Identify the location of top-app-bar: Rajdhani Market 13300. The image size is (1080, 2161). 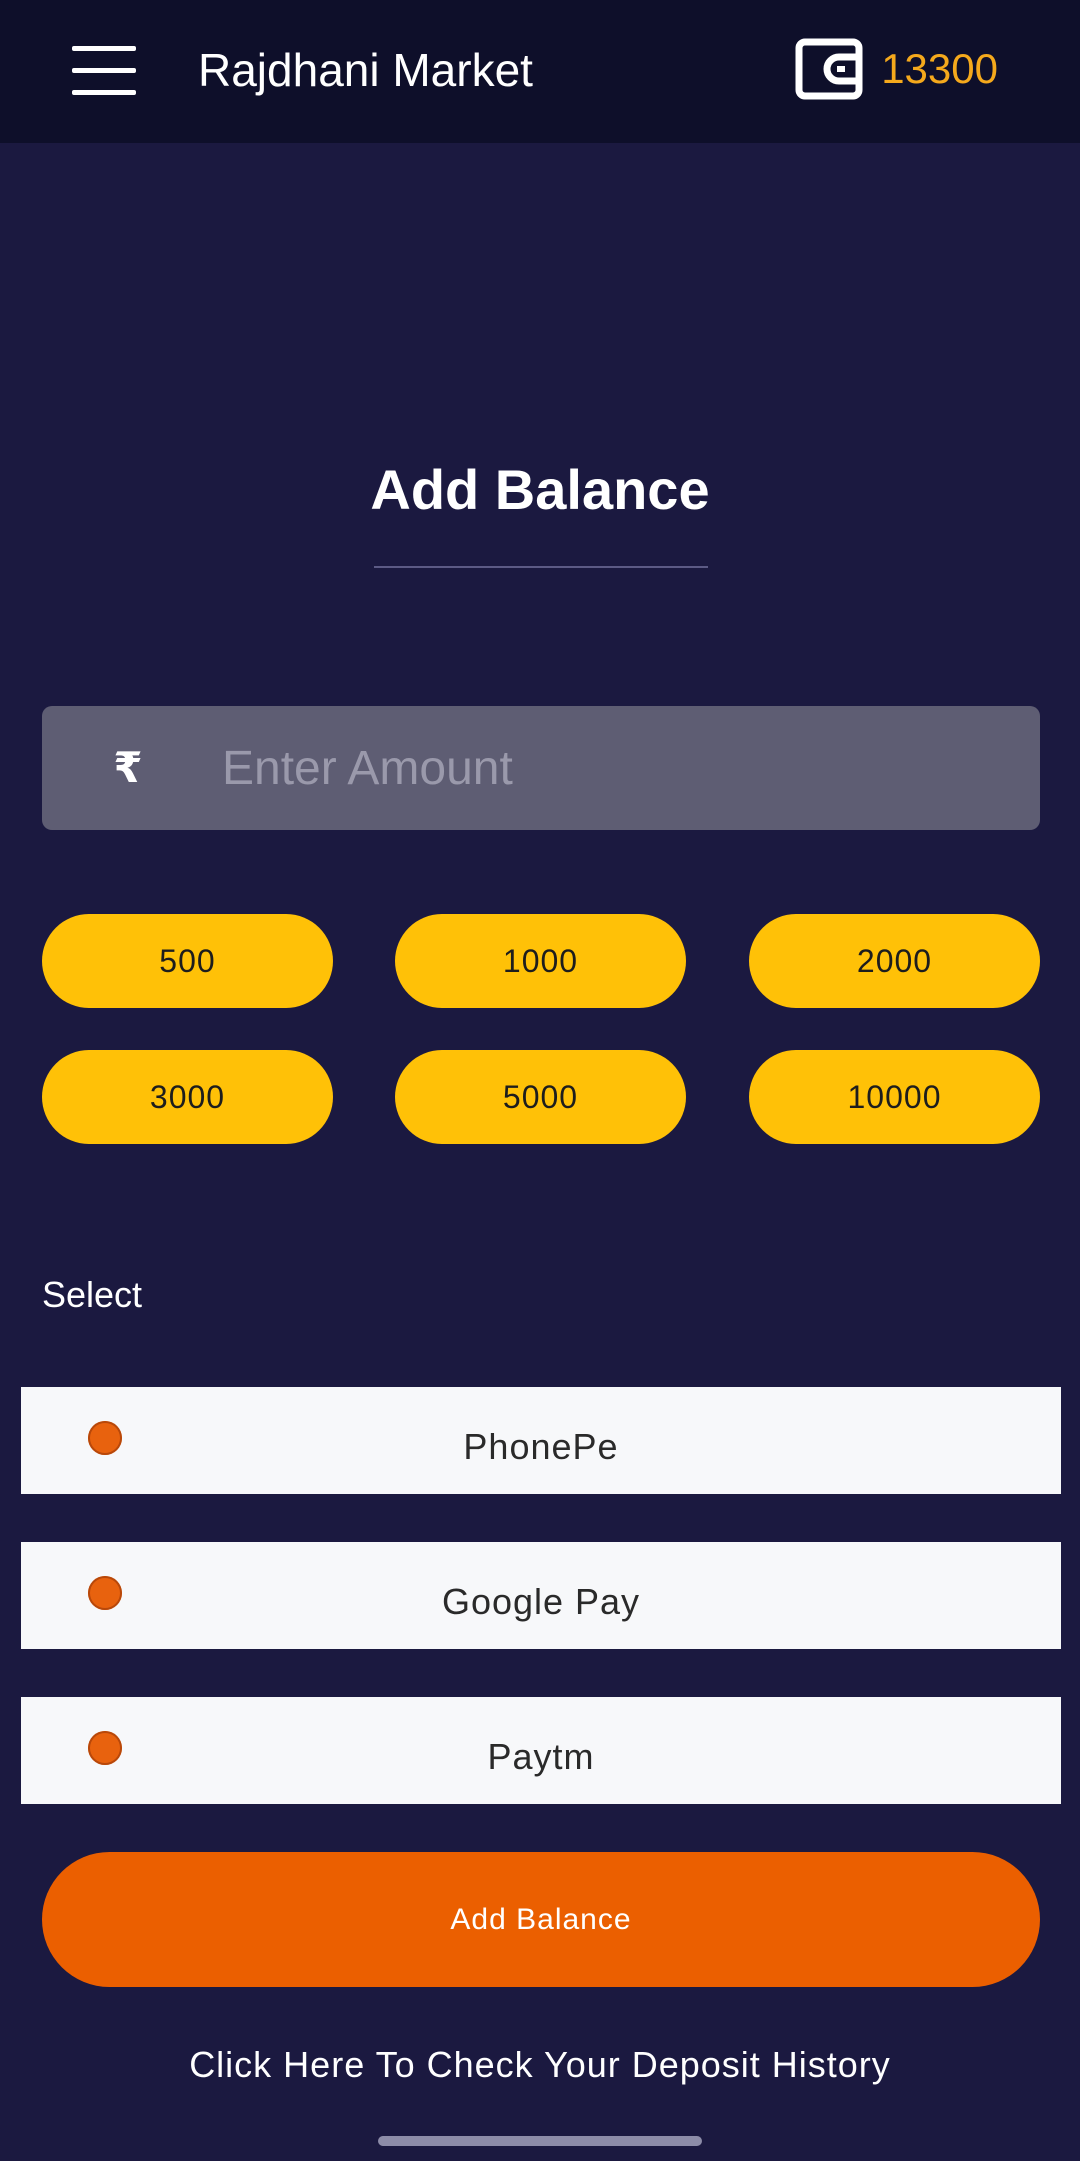
(540, 71).